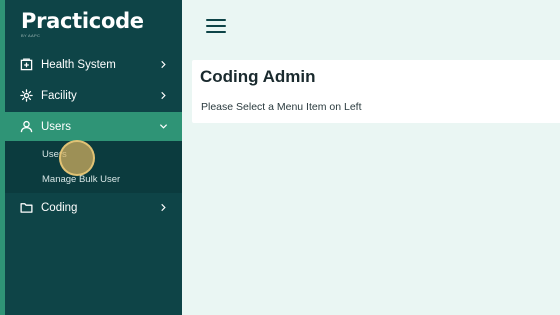 The height and width of the screenshot is (315, 560). What do you see at coordinates (26, 95) in the screenshot?
I see `gear-icon` at bounding box center [26, 95].